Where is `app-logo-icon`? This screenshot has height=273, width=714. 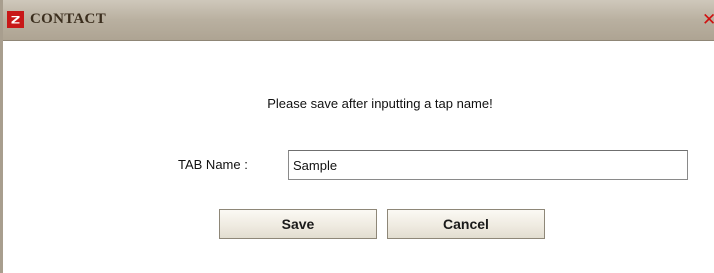
app-logo-icon is located at coordinates (15, 19).